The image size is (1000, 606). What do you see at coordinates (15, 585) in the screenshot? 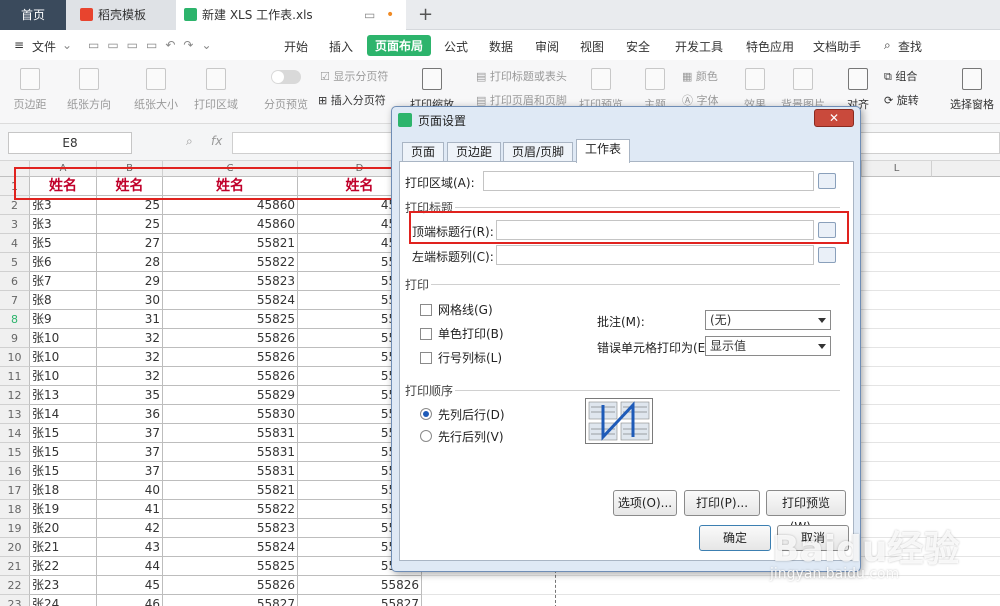
I see `row-header: 22` at bounding box center [15, 585].